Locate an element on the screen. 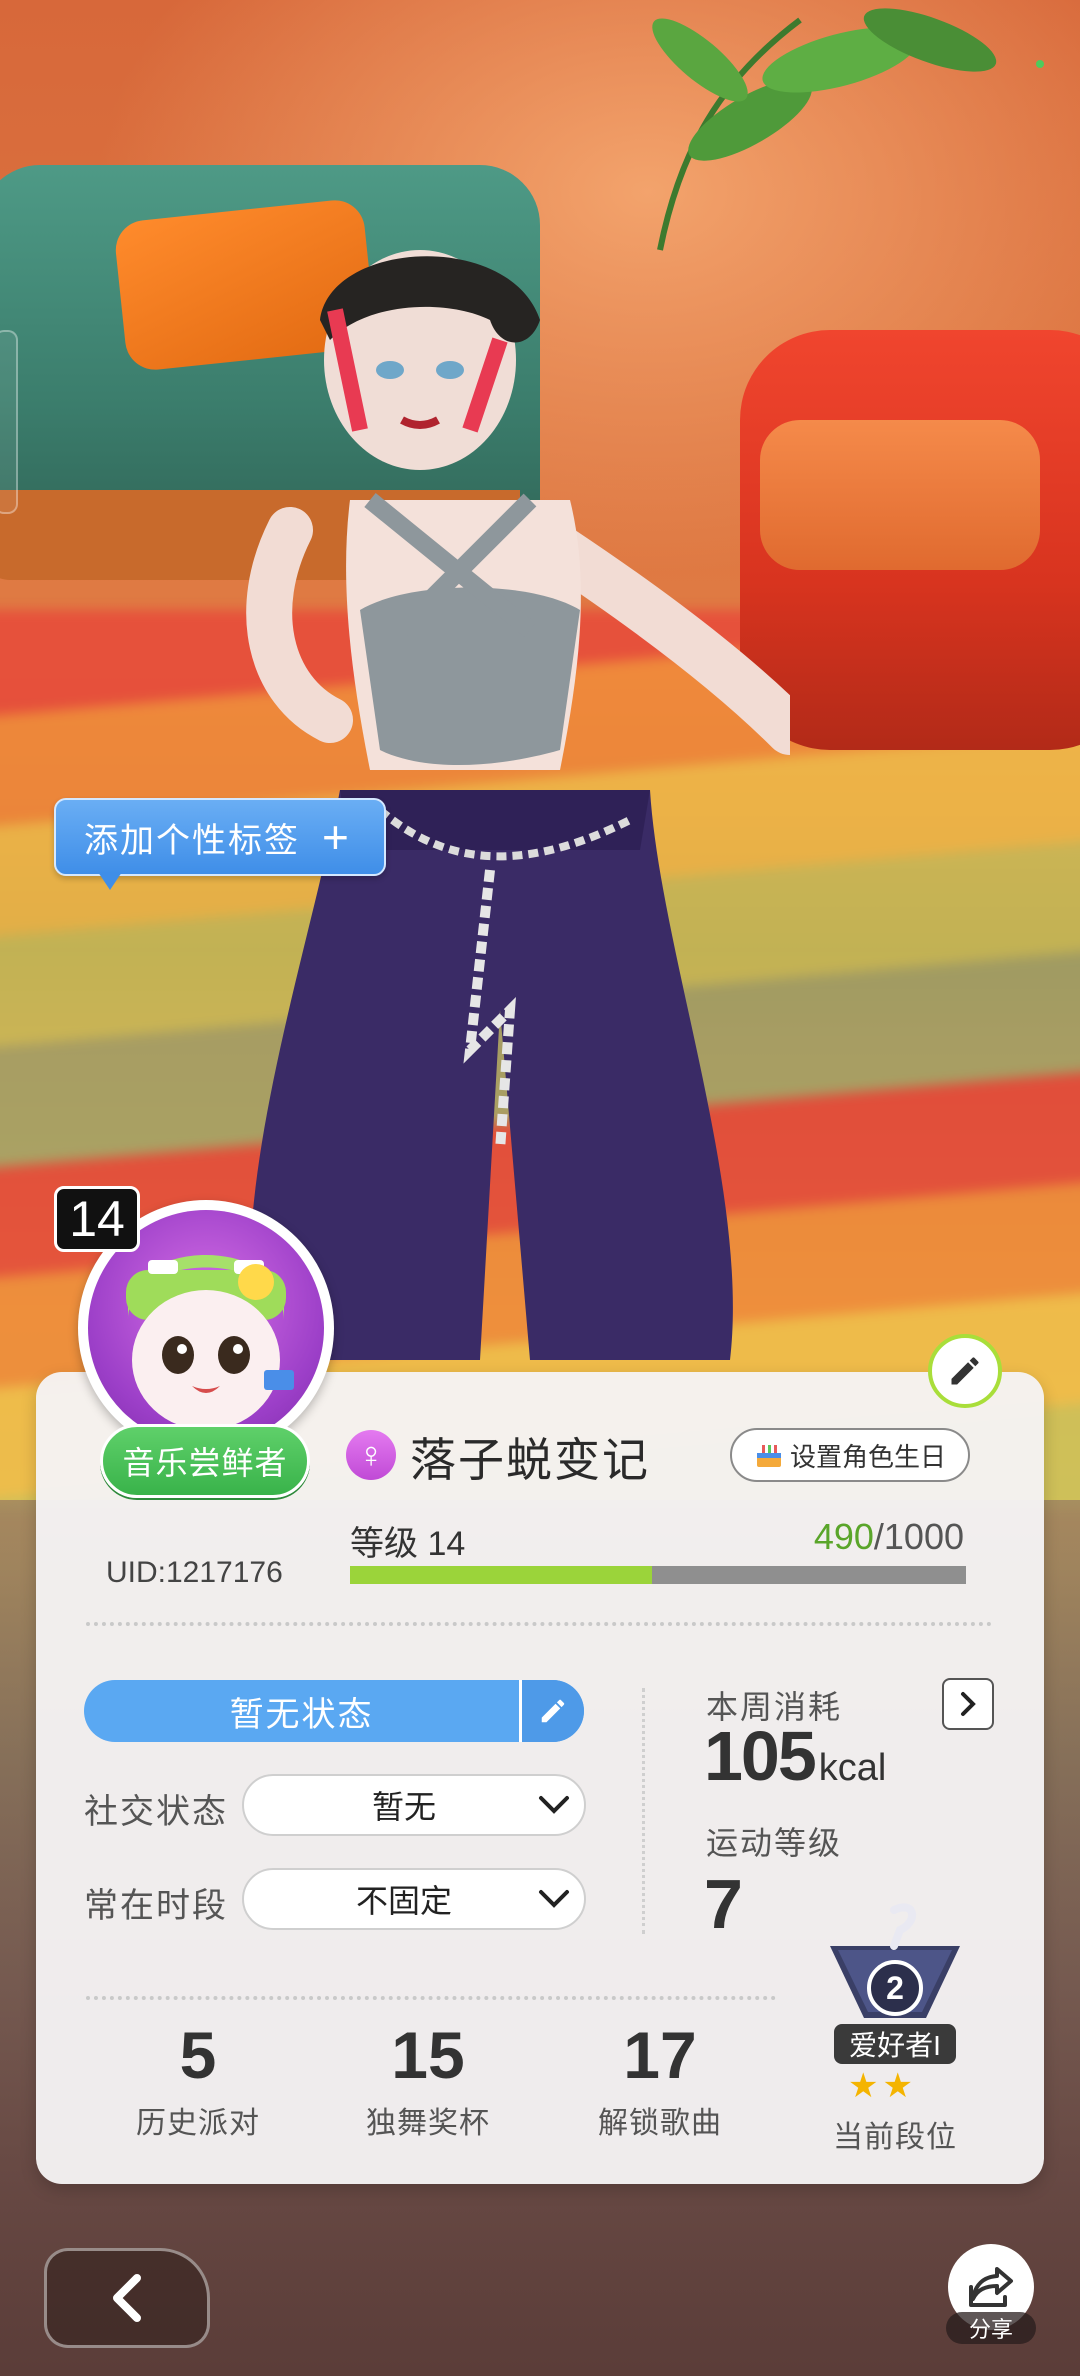 The width and height of the screenshot is (1080, 2376). level-label: 等级 14 is located at coordinates (408, 1544).